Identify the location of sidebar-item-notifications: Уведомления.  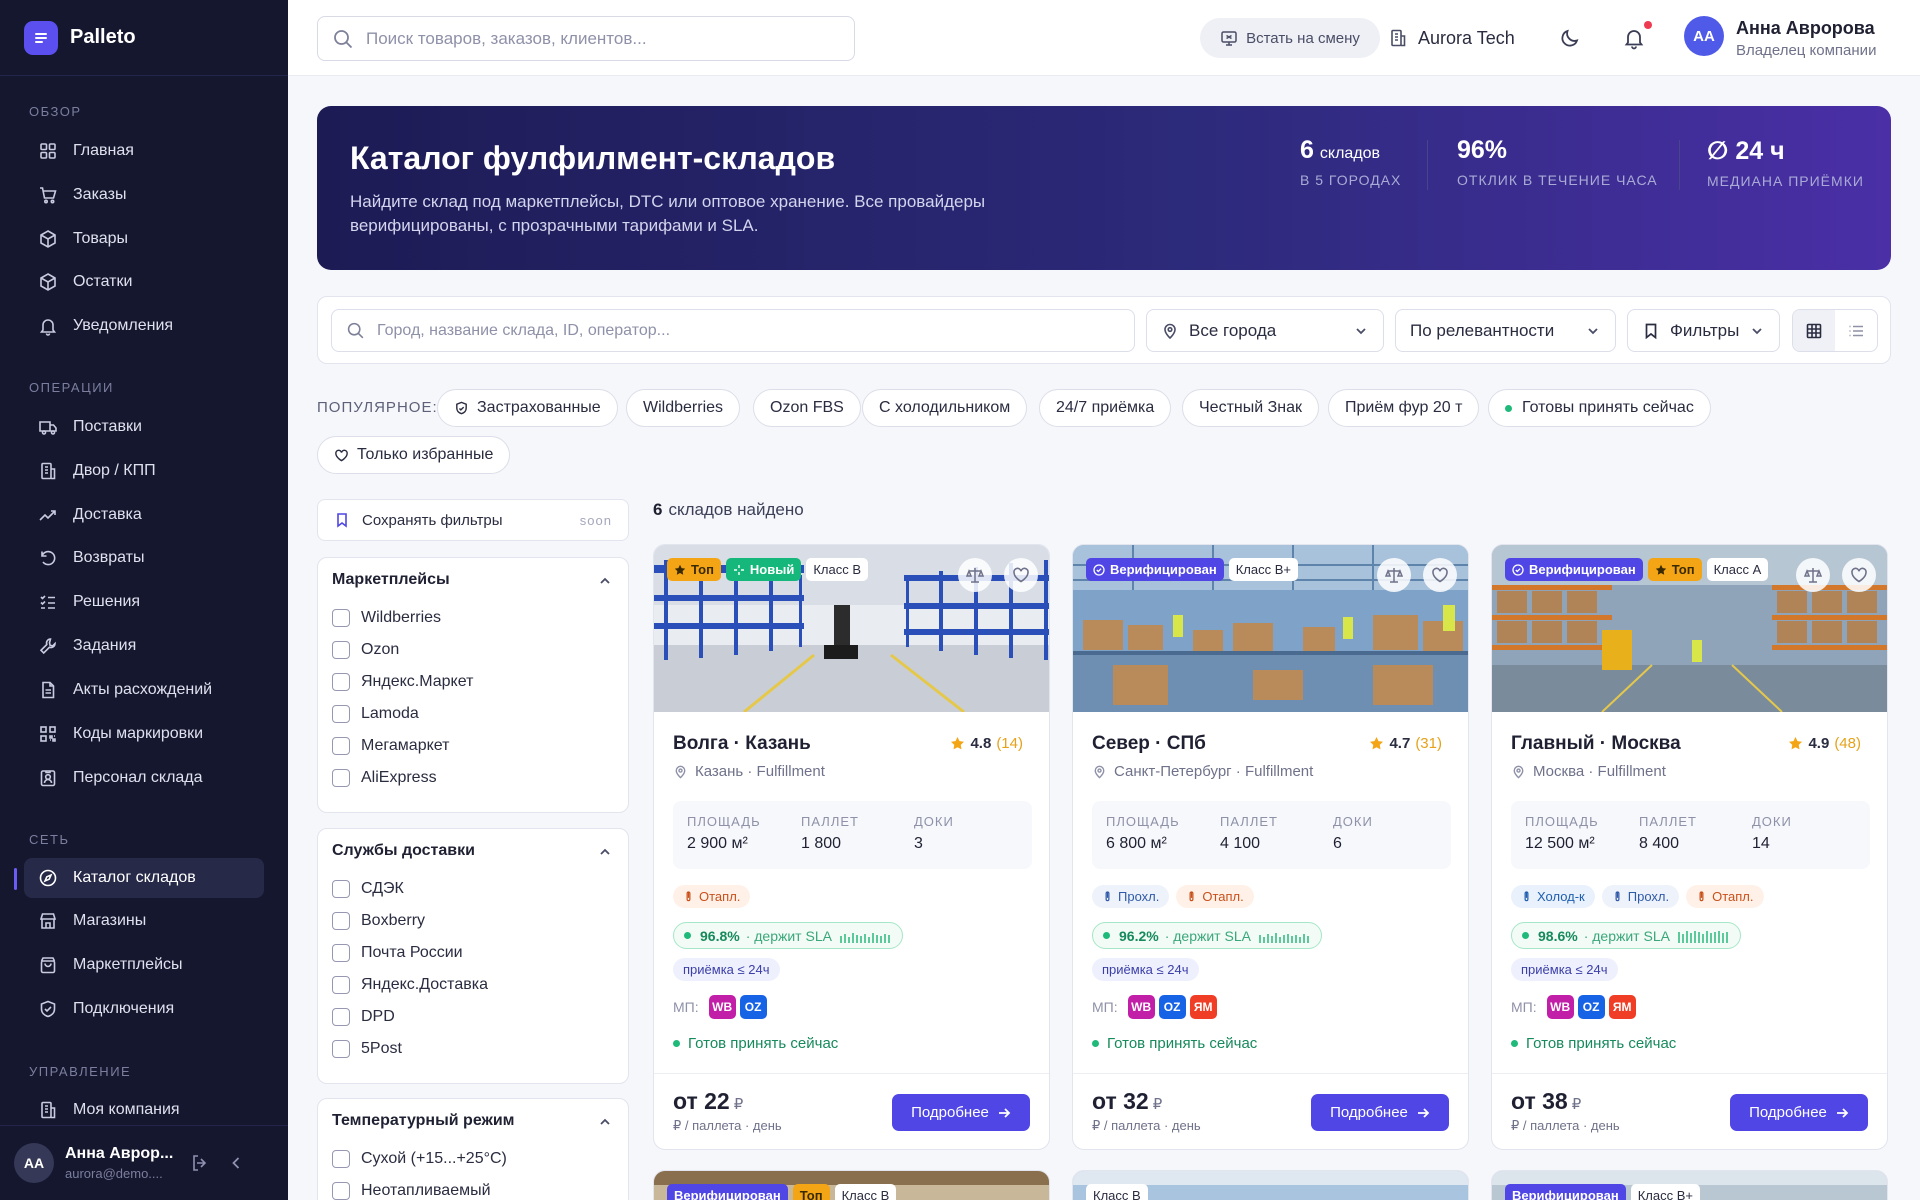
(144, 326).